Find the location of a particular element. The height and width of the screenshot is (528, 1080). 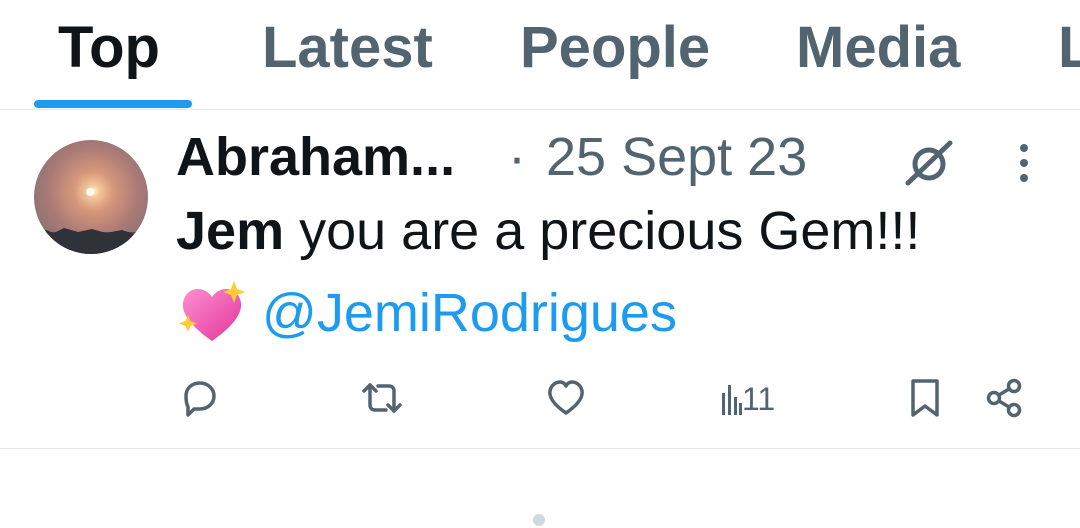

heart-icon is located at coordinates (566, 399).